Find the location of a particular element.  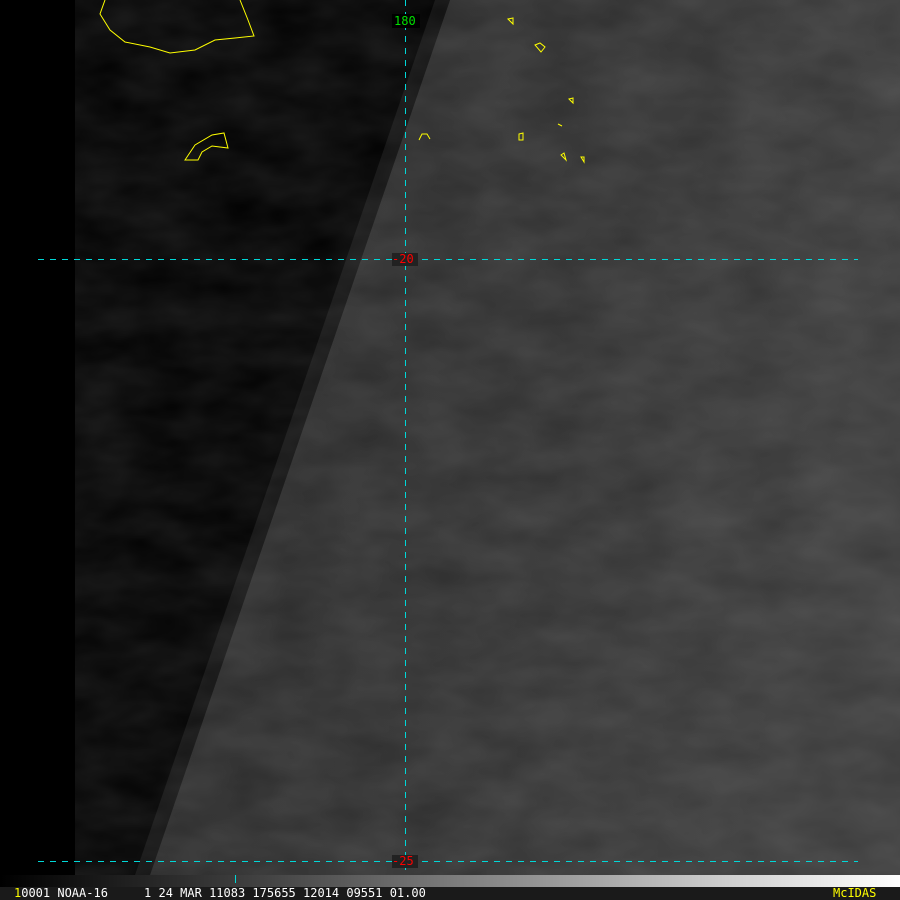

latitude-label-lower: -25 is located at coordinates (403, 861).